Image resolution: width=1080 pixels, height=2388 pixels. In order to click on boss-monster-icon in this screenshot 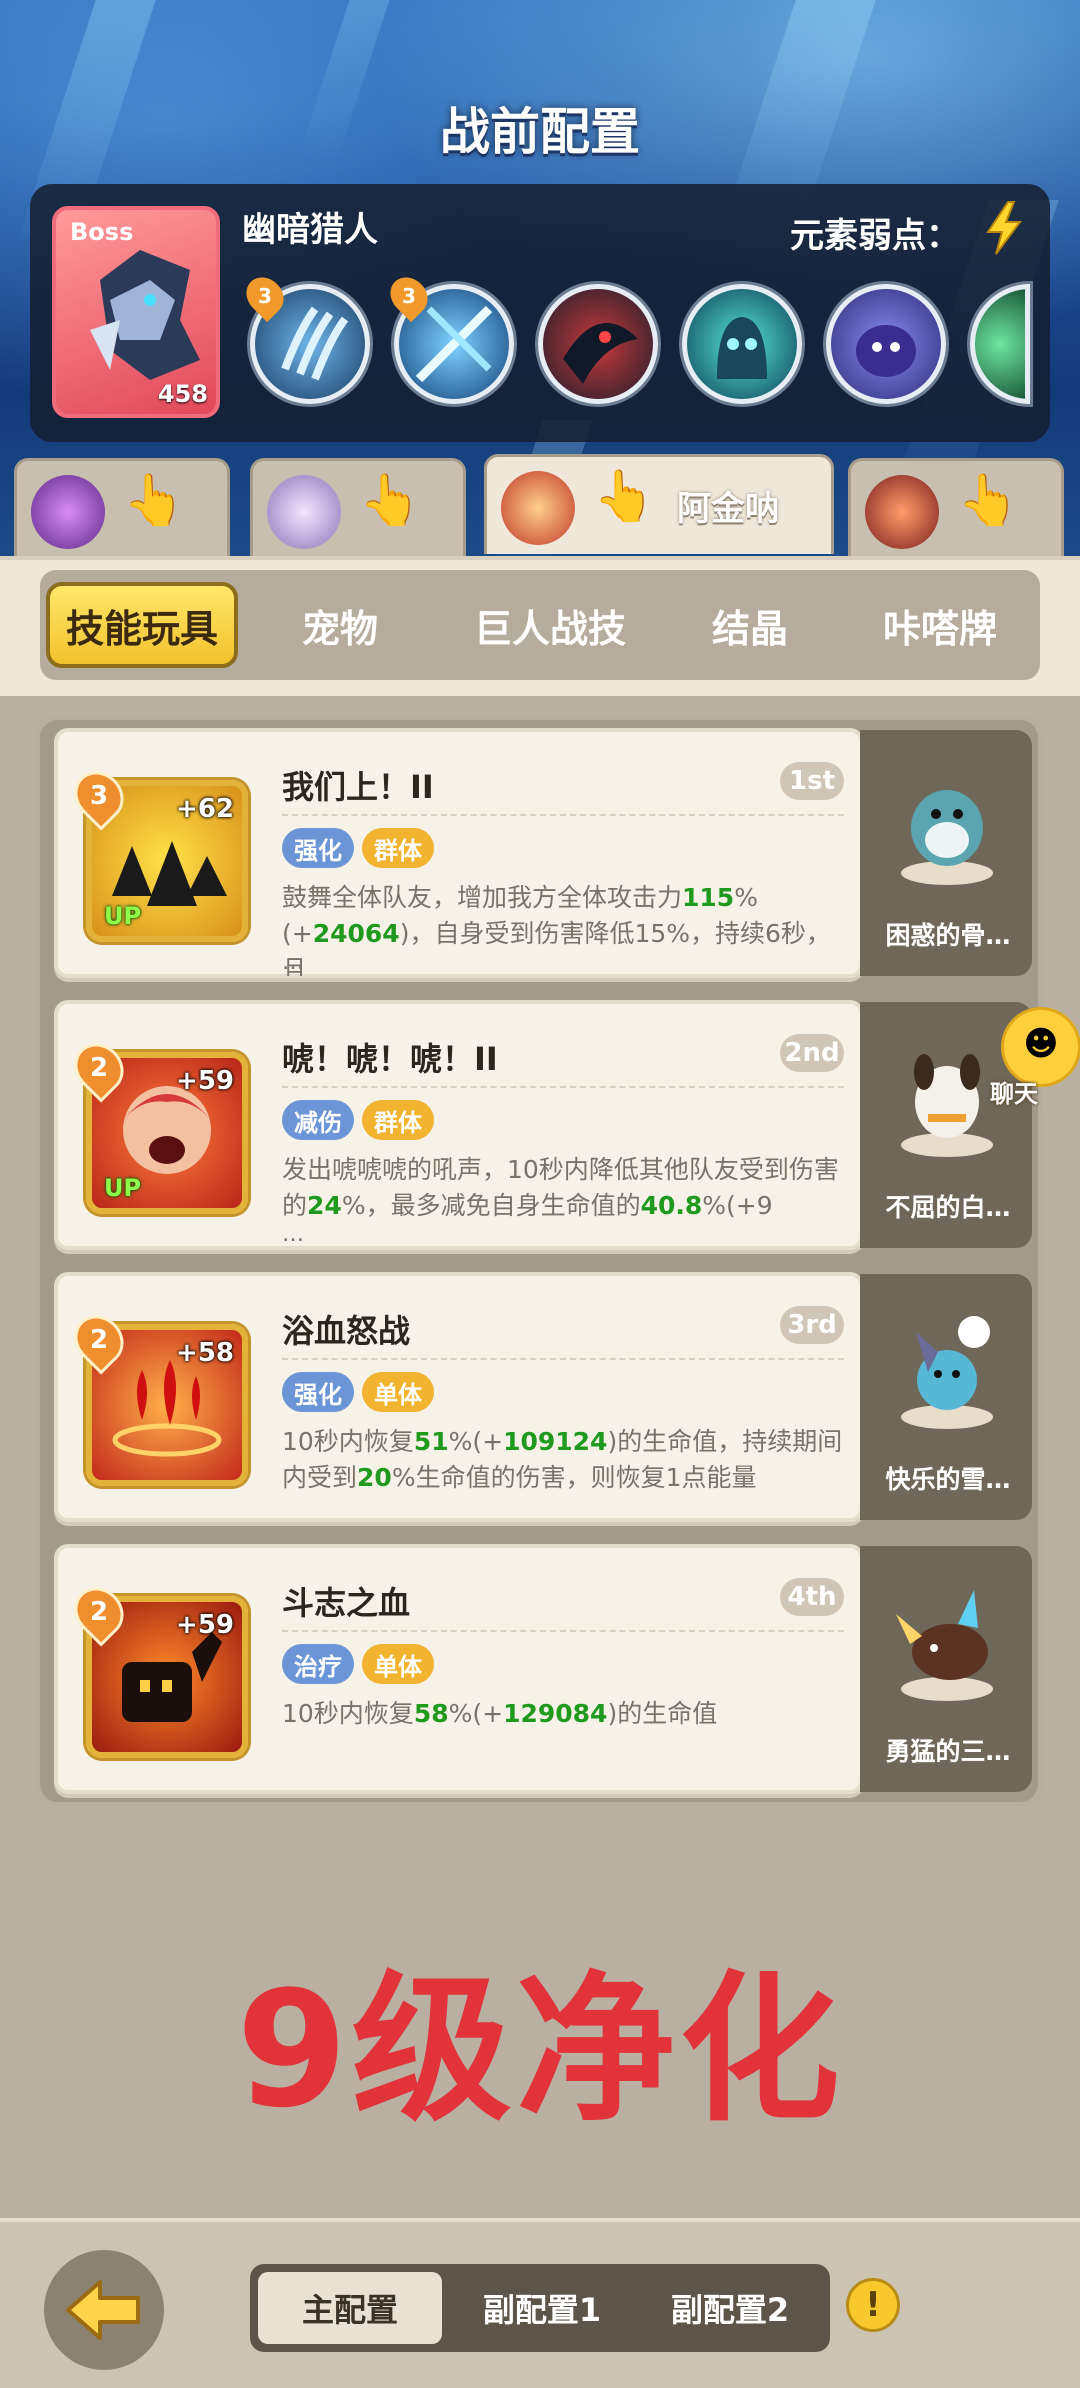, I will do `click(145, 315)`.